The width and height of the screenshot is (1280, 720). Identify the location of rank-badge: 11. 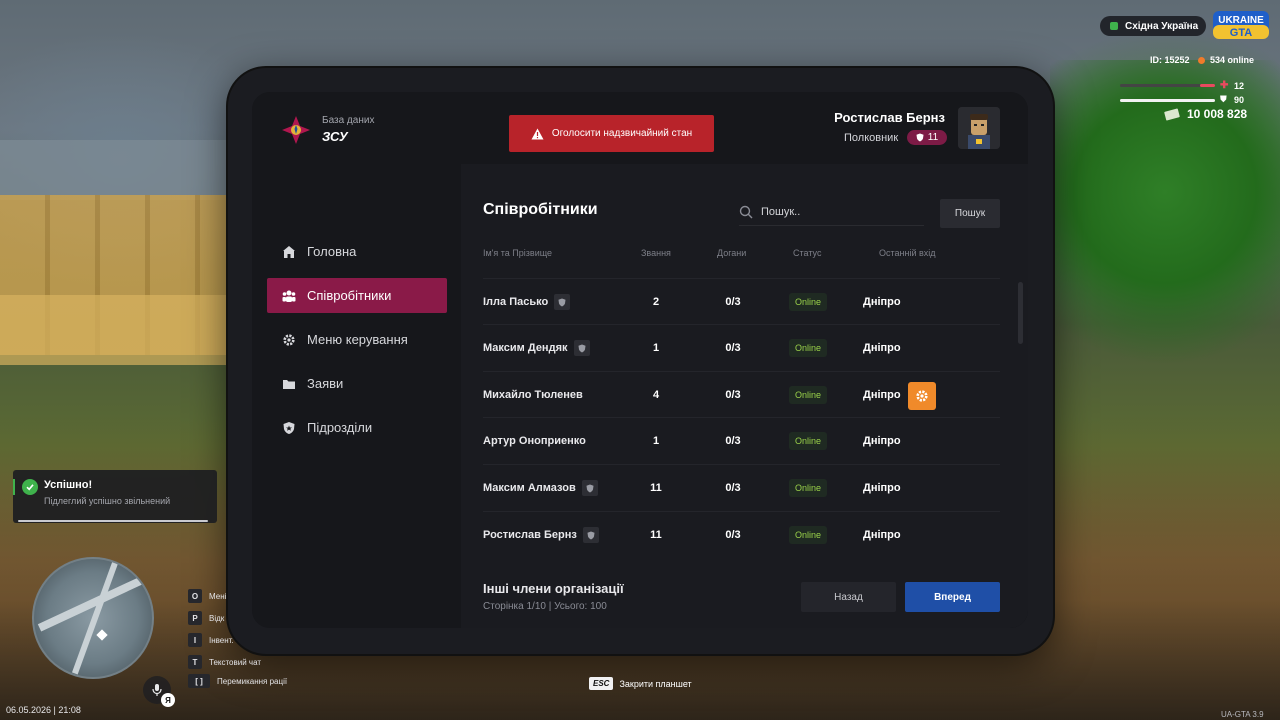
(927, 137).